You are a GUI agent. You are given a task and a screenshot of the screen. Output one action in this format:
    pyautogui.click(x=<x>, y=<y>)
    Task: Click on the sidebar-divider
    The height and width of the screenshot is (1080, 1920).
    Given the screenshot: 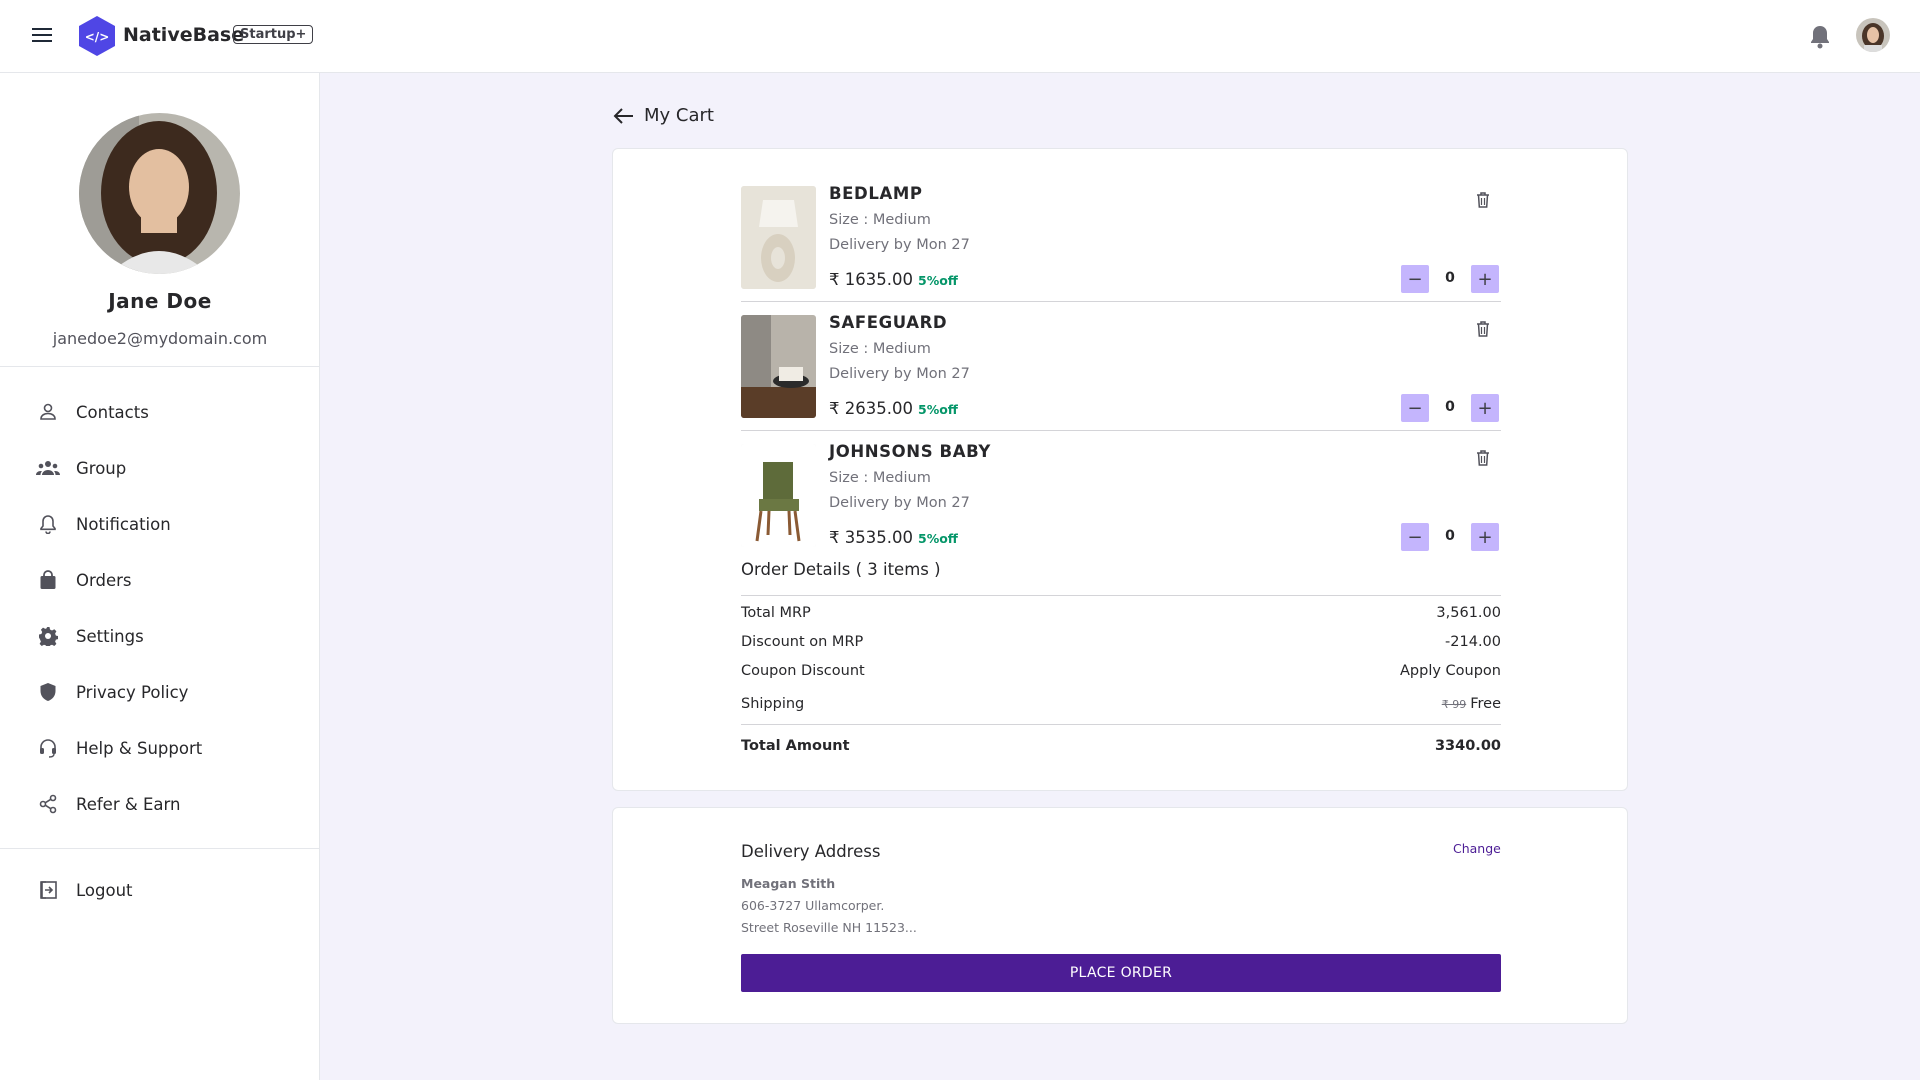 What is the action you would take?
    pyautogui.click(x=160, y=366)
    